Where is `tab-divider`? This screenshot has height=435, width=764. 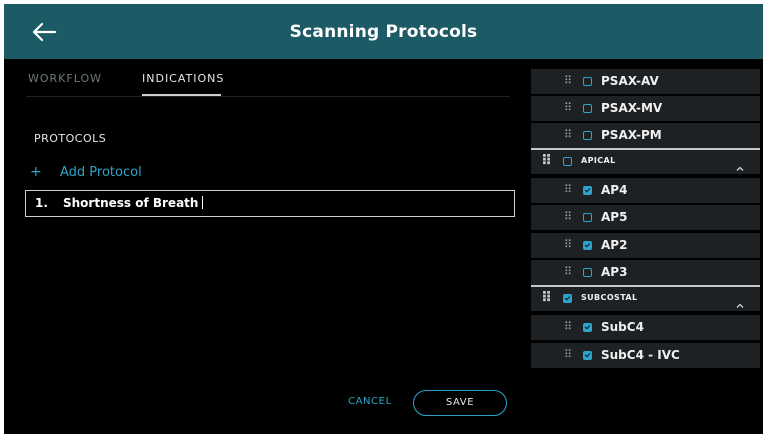 tab-divider is located at coordinates (268, 96).